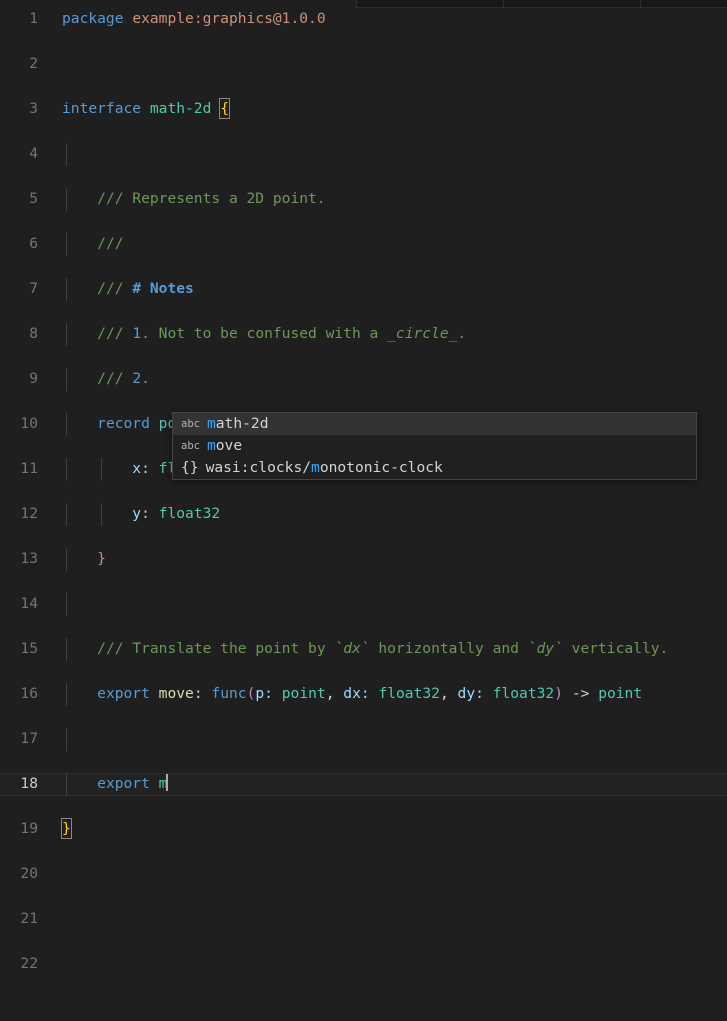 Image resolution: width=727 pixels, height=1021 pixels. What do you see at coordinates (29, 603) in the screenshot?
I see `line-number: 14` at bounding box center [29, 603].